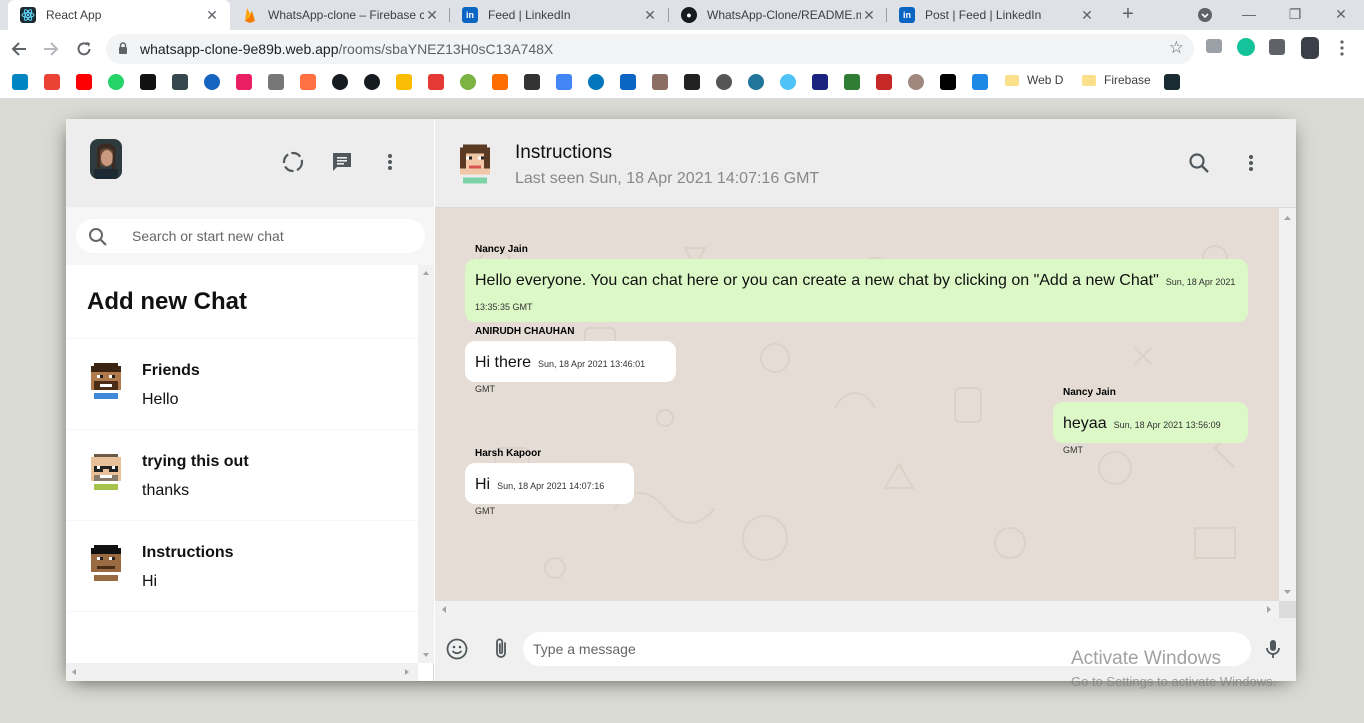 The image size is (1364, 723). I want to click on person-icon, so click(916, 82).